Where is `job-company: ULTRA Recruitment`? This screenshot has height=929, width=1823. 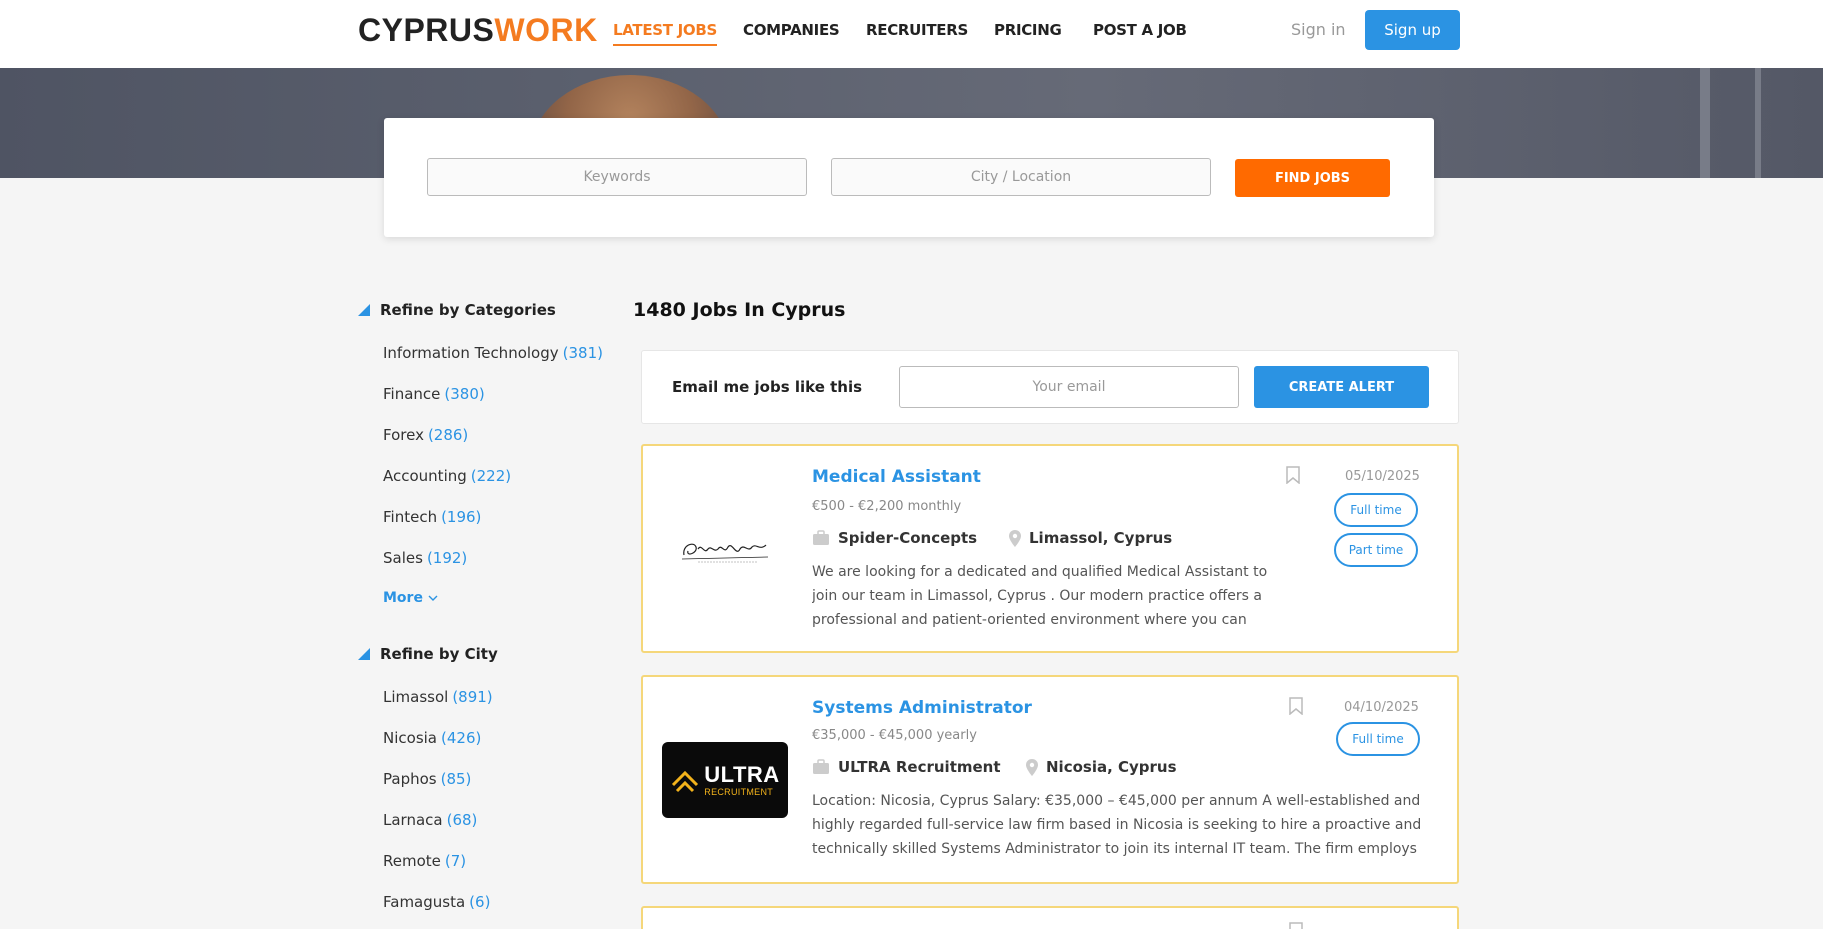 job-company: ULTRA Recruitment is located at coordinates (906, 767).